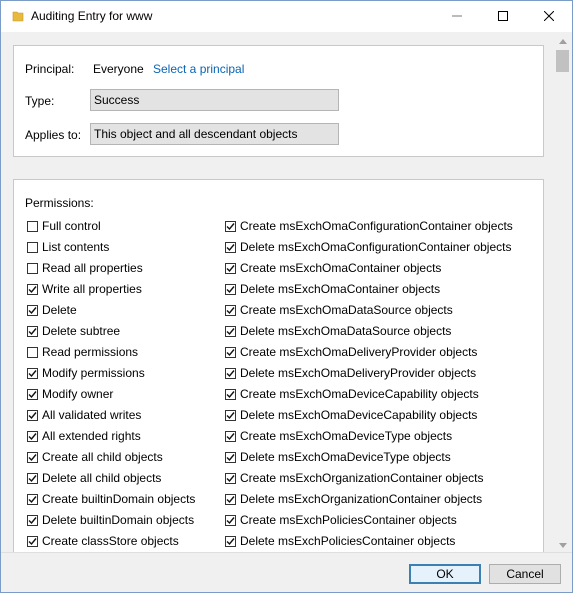 This screenshot has height=593, width=573. I want to click on permission-checkbox-item: Write all properties, so click(84, 289).